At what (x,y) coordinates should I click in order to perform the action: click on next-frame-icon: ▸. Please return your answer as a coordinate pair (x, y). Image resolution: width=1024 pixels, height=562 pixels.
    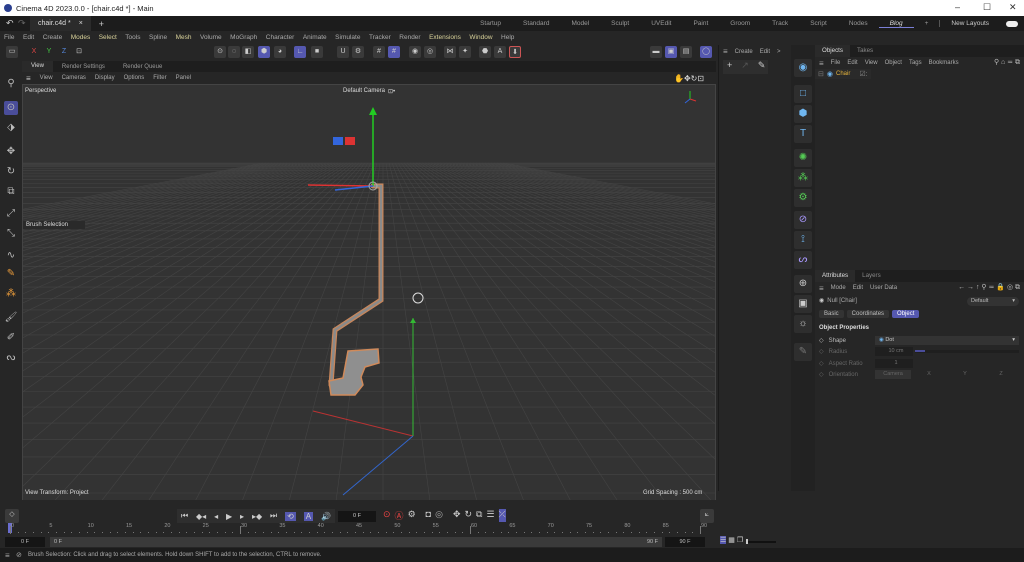
    Looking at the image, I should click on (242, 516).